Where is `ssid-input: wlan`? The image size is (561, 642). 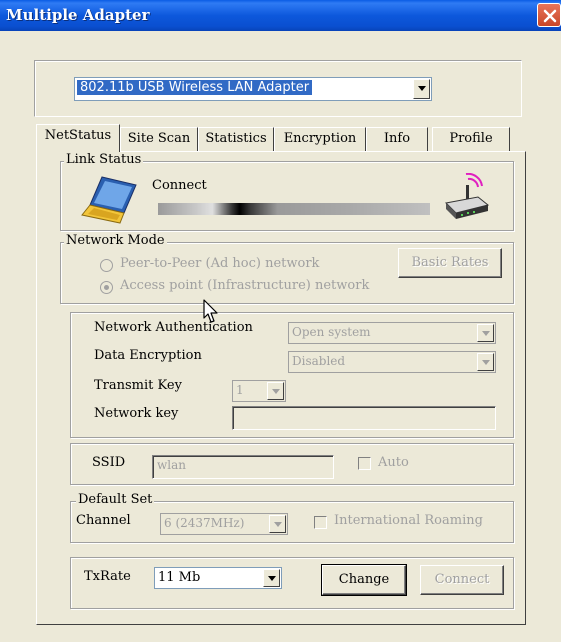
ssid-input: wlan is located at coordinates (243, 467).